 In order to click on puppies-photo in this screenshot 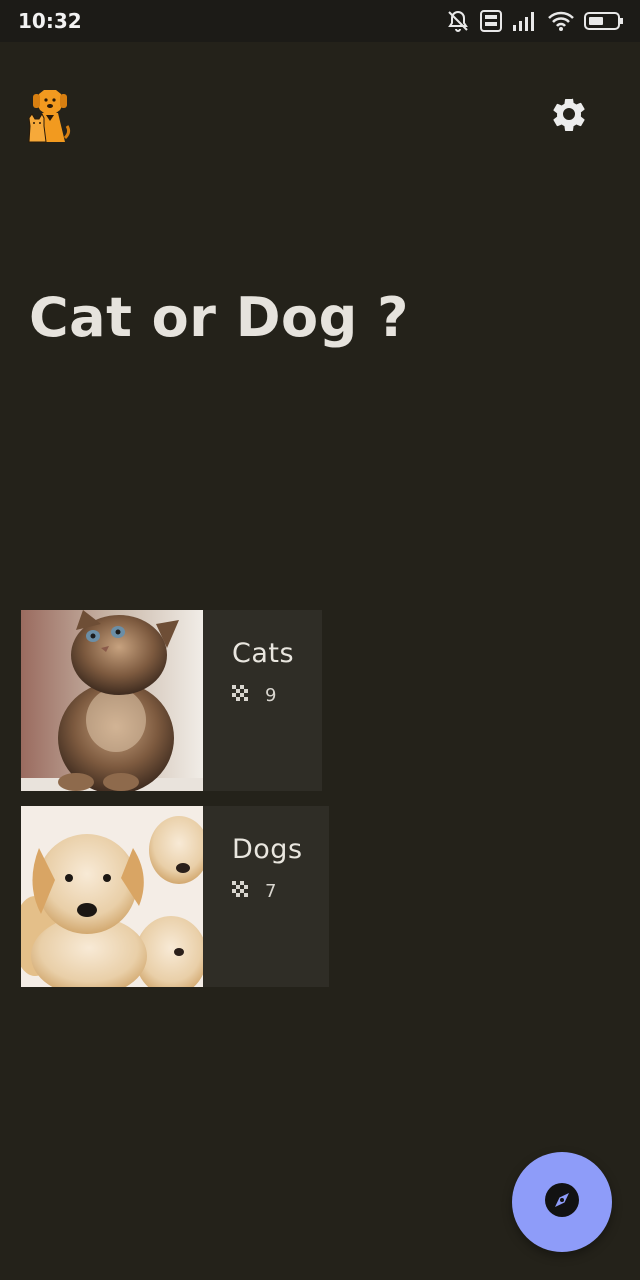, I will do `click(112, 896)`.